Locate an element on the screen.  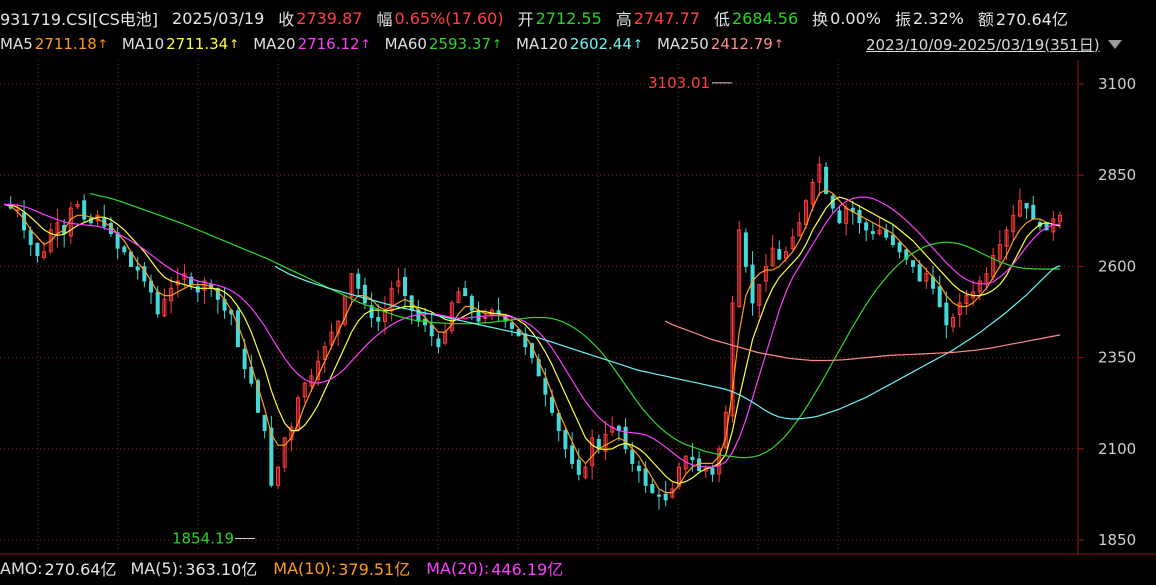
close-price: 收 2739.87 is located at coordinates (320, 19).